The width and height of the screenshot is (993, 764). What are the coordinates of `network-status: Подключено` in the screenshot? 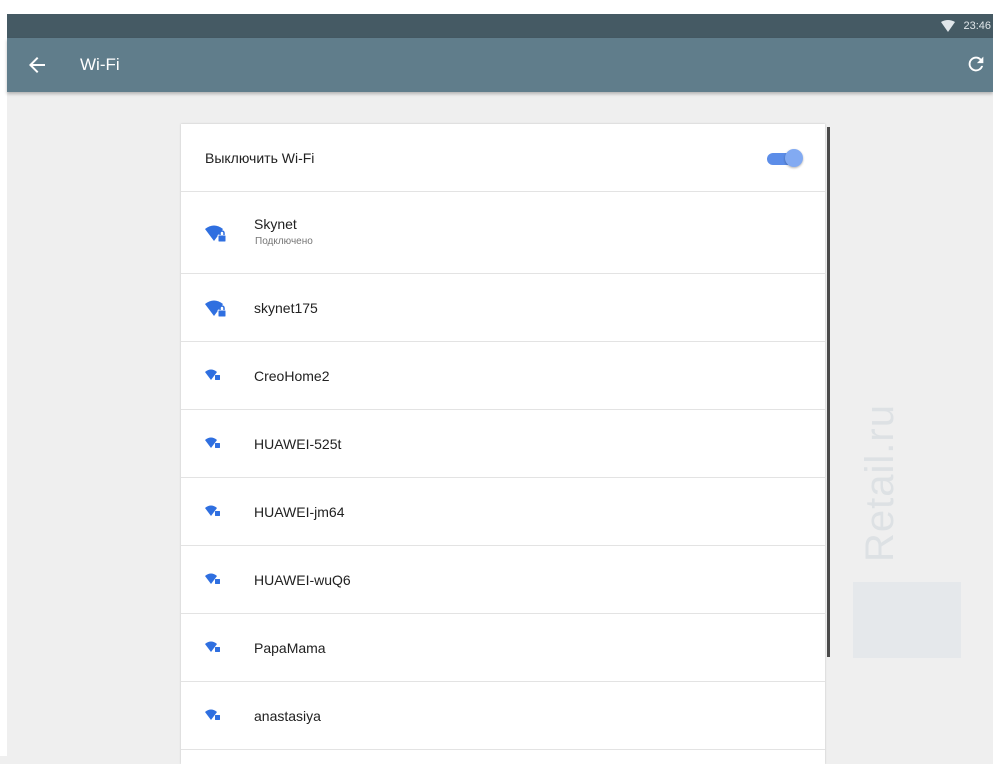 It's located at (284, 241).